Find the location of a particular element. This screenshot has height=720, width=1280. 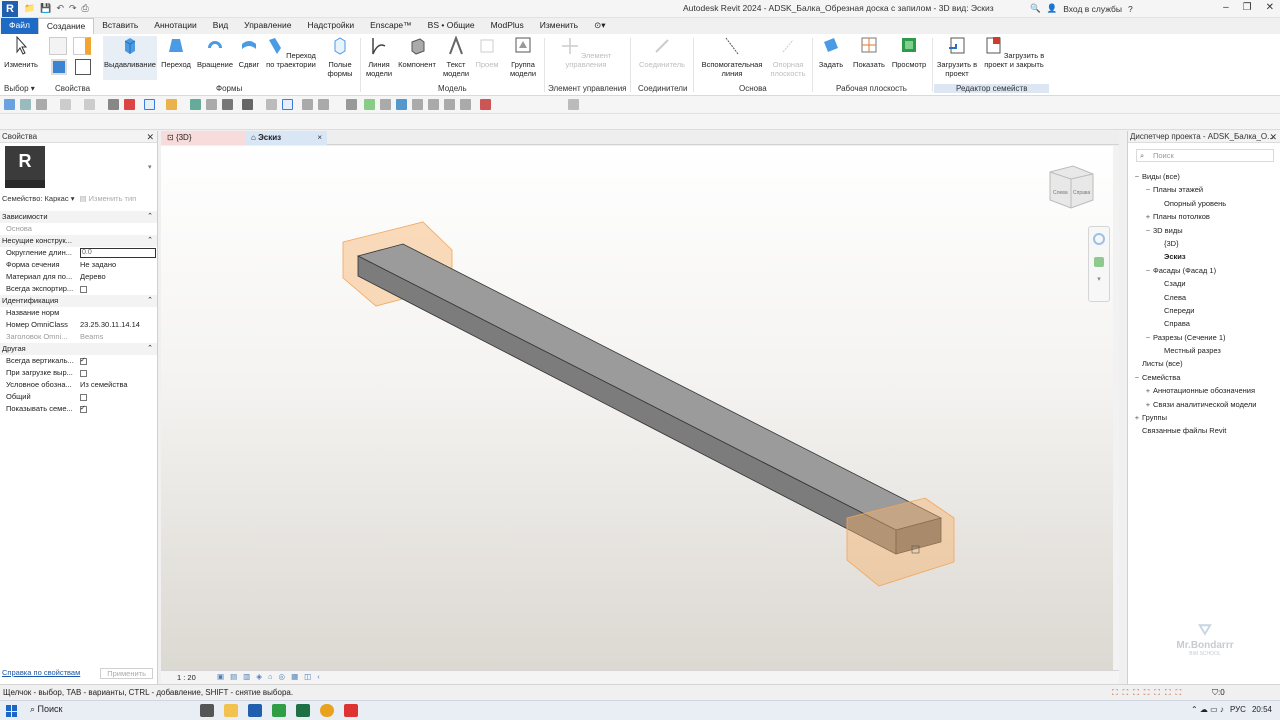

move-icon is located at coordinates (401, 104).